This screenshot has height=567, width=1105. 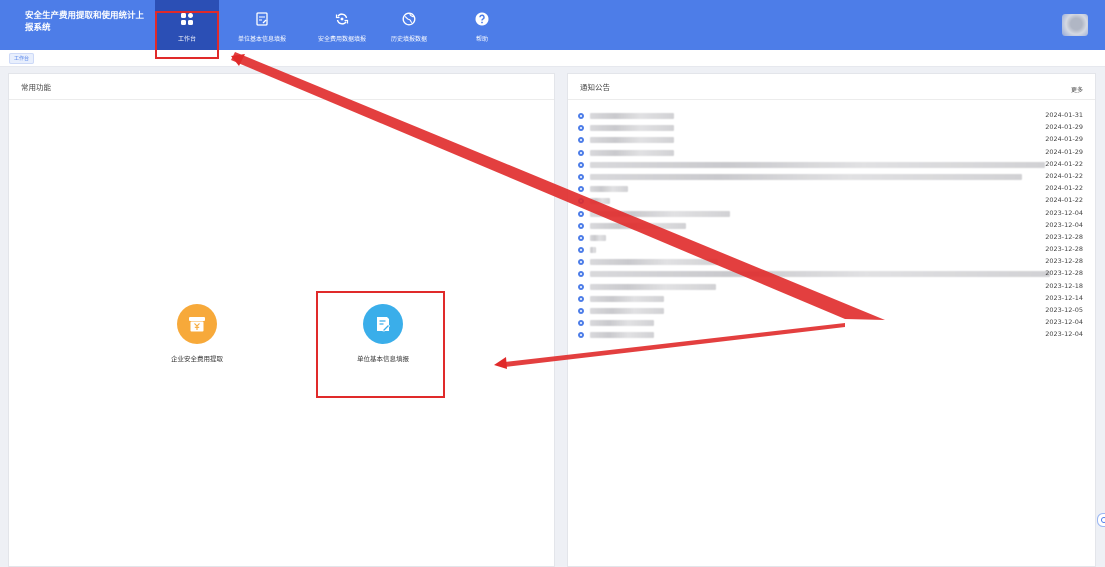 What do you see at coordinates (1064, 297) in the screenshot?
I see `notice-date: 2023-12-14` at bounding box center [1064, 297].